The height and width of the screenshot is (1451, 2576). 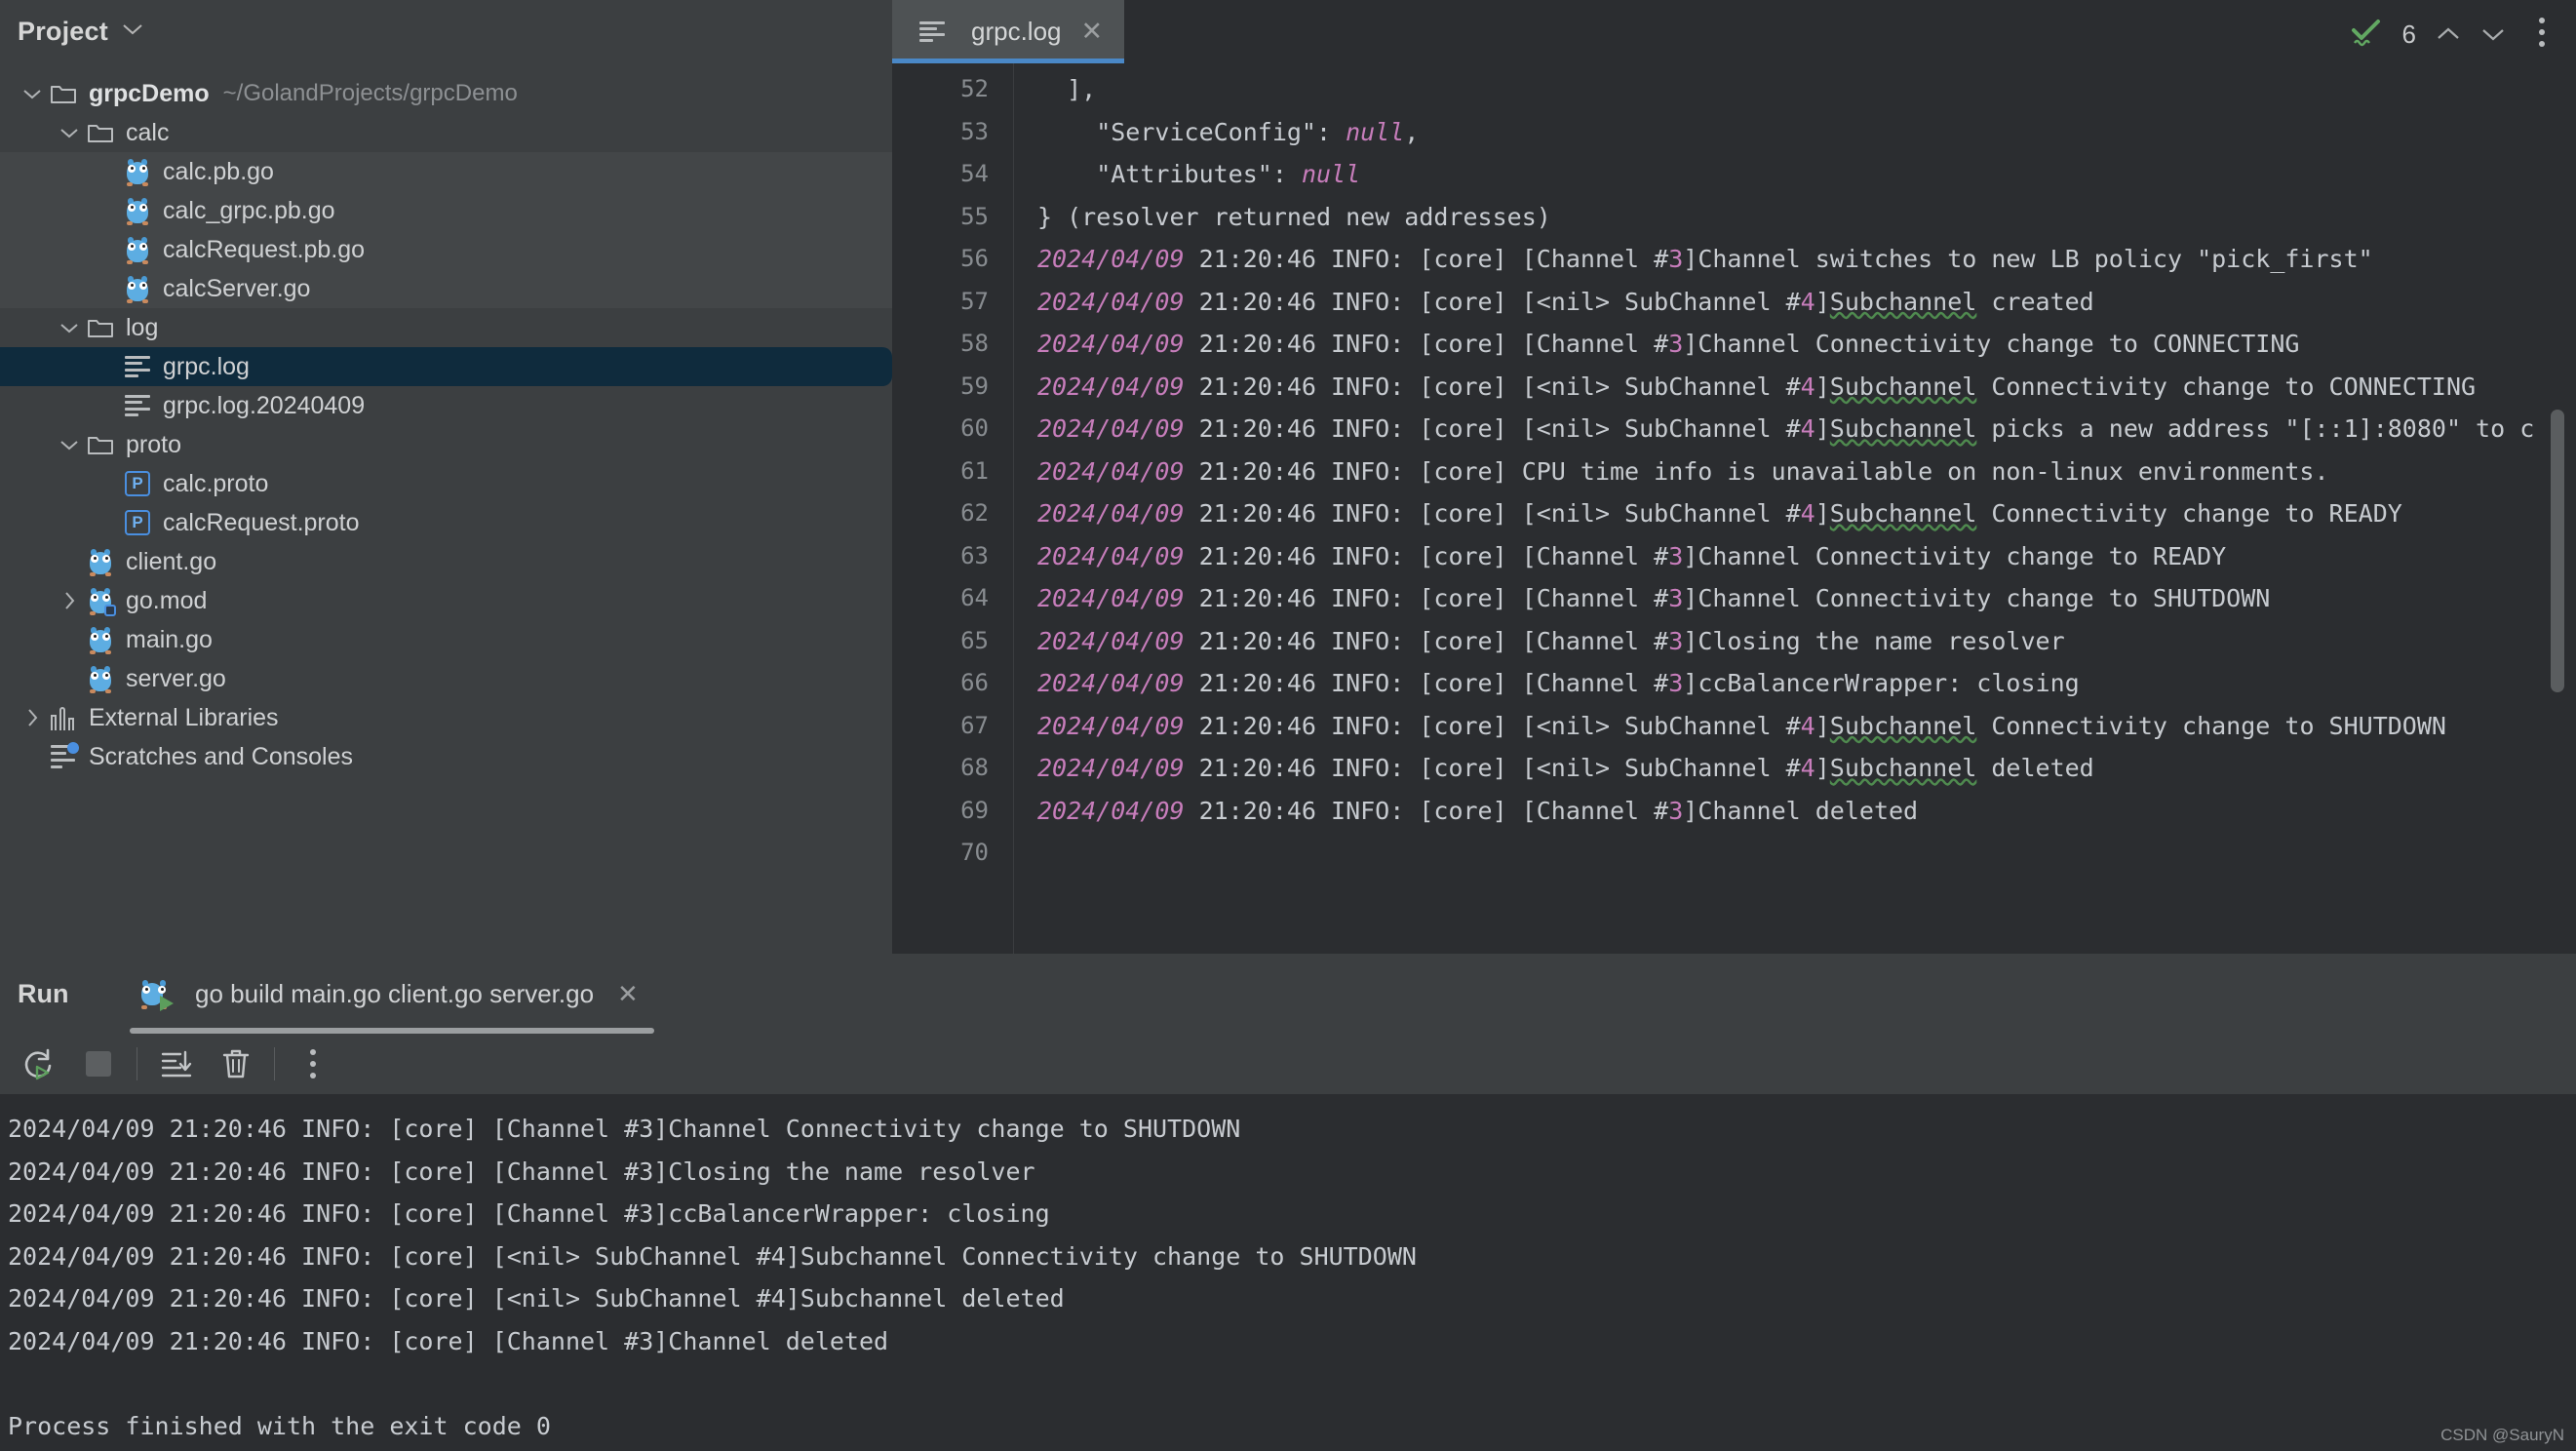 I want to click on token-text: created, so click(x=2035, y=301).